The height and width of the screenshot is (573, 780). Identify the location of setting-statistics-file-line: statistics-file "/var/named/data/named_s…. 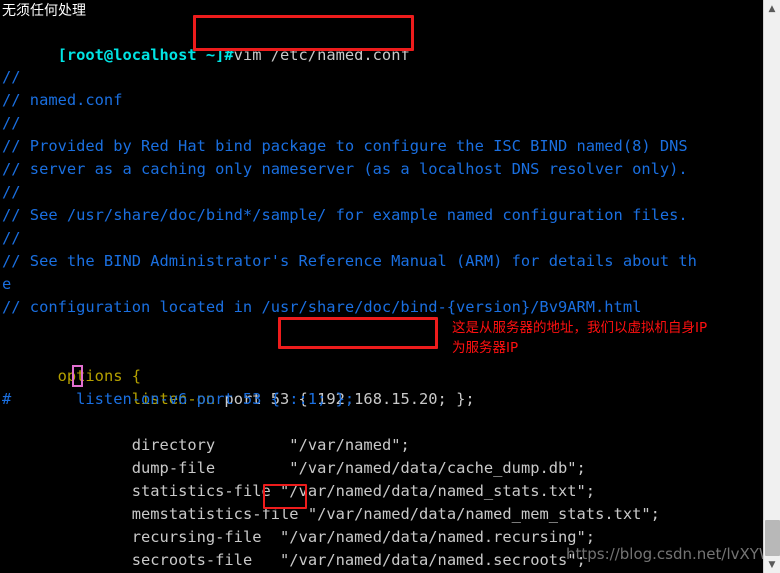
(298, 478).